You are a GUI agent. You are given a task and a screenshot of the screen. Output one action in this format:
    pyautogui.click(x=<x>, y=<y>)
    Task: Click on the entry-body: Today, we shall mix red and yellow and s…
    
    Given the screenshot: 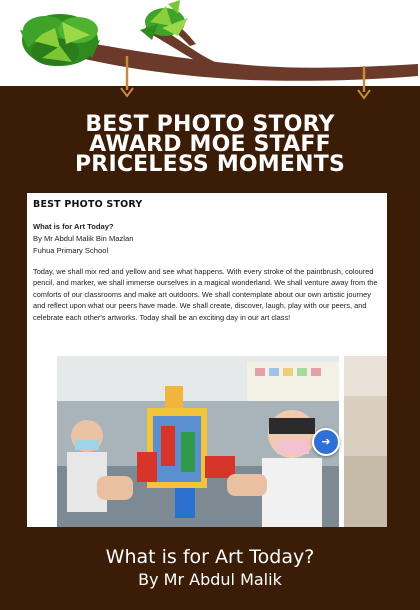 What is the action you would take?
    pyautogui.click(x=205, y=294)
    